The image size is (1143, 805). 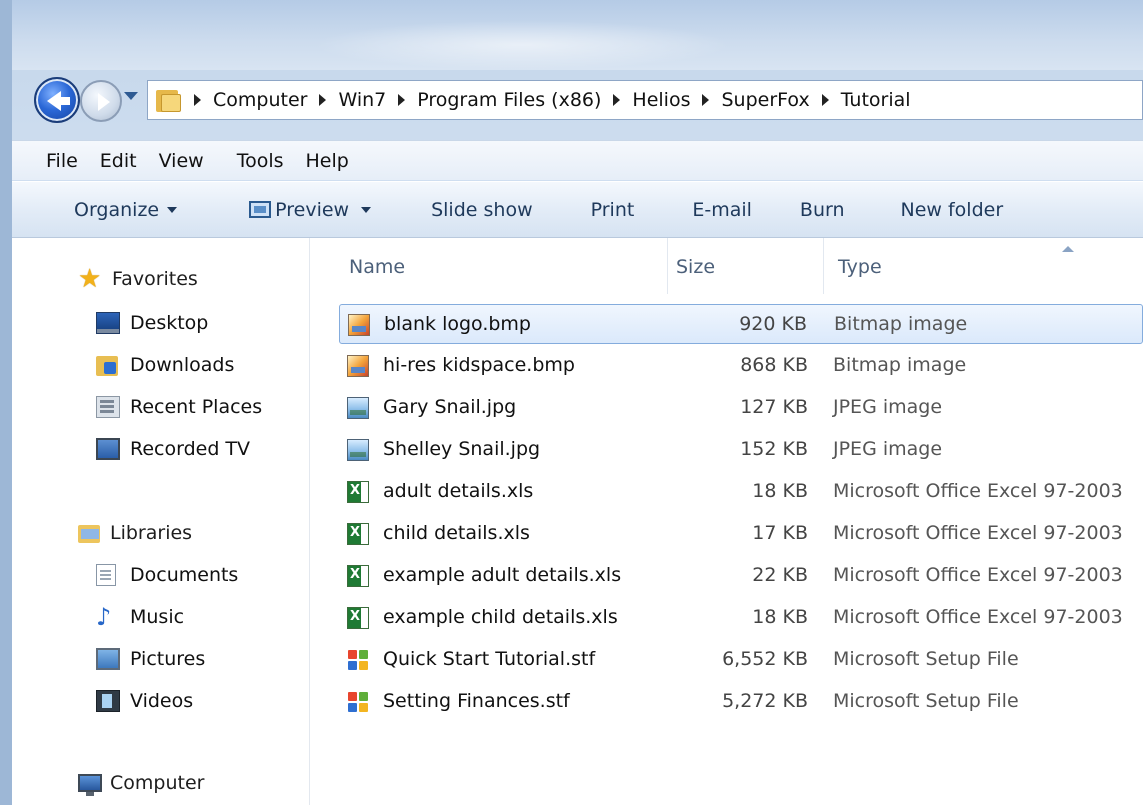 What do you see at coordinates (90, 785) in the screenshot?
I see `computer-icon` at bounding box center [90, 785].